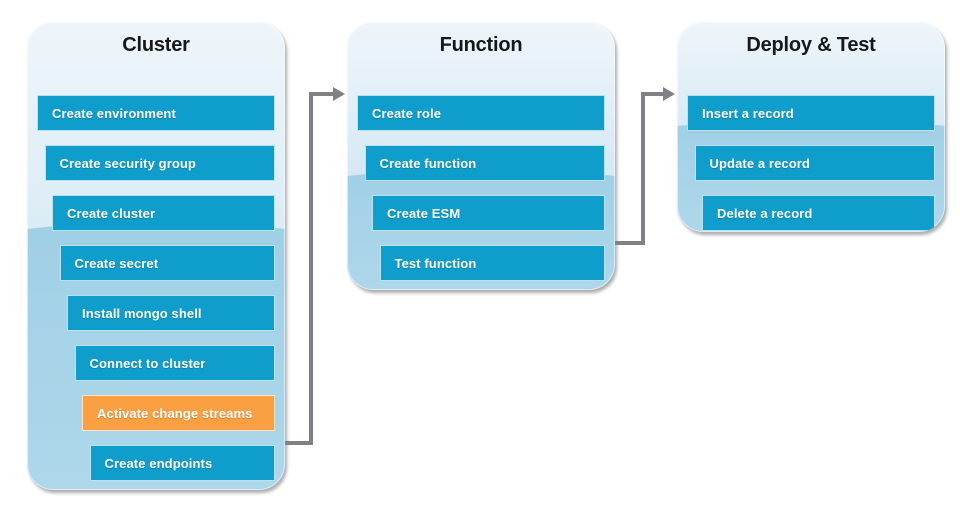 Image resolution: width=965 pixels, height=505 pixels. Describe the element at coordinates (424, 213) in the screenshot. I see `step-label: Create ESM` at that location.